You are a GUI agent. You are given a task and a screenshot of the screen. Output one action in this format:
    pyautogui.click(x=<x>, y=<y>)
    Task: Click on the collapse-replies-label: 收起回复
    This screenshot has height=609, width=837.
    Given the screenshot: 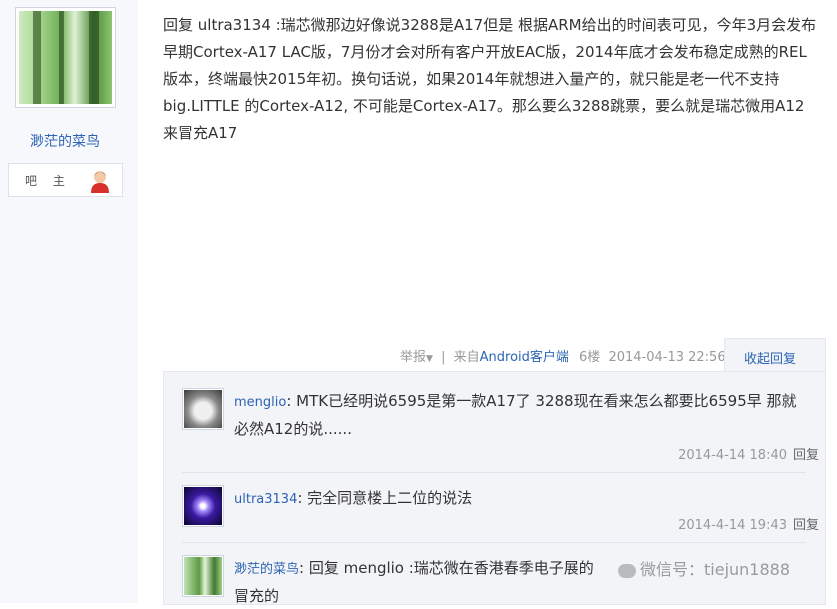 What is the action you would take?
    pyautogui.click(x=770, y=359)
    